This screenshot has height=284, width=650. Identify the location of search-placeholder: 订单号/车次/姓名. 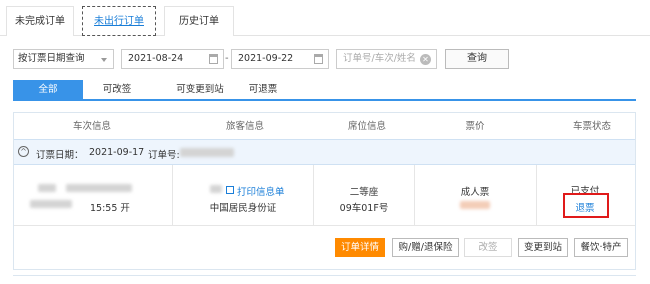
(379, 58).